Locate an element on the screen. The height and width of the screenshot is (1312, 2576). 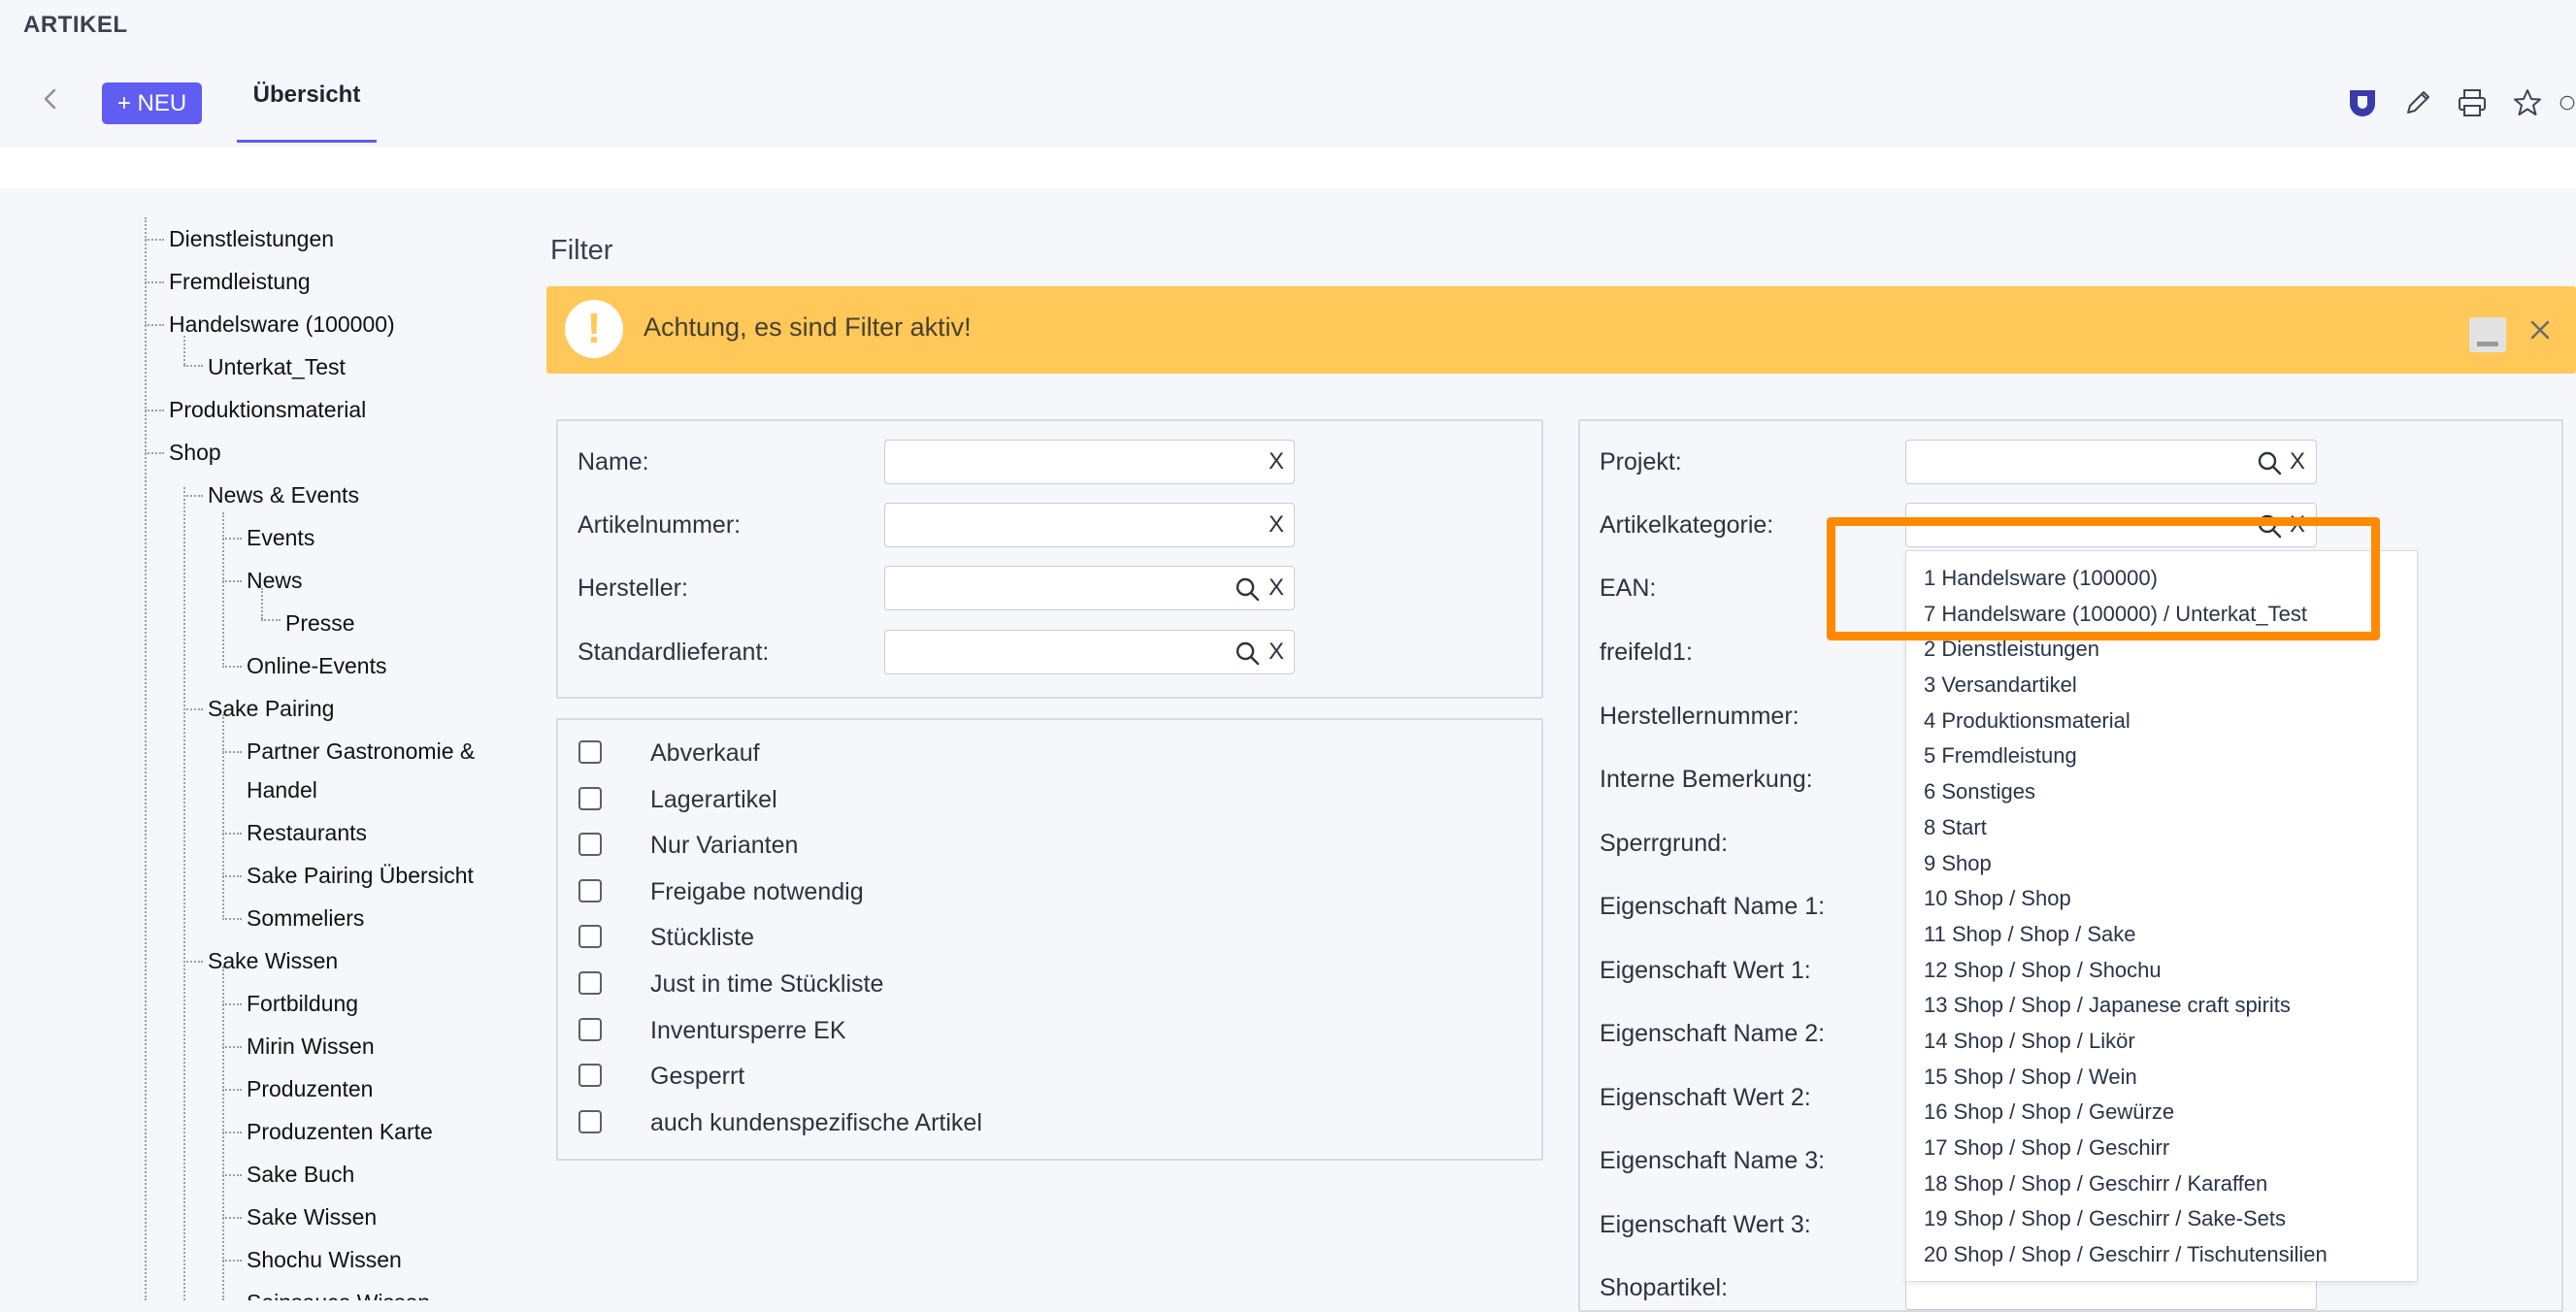
tree-item-restaurants: Restaurants is located at coordinates (307, 832).